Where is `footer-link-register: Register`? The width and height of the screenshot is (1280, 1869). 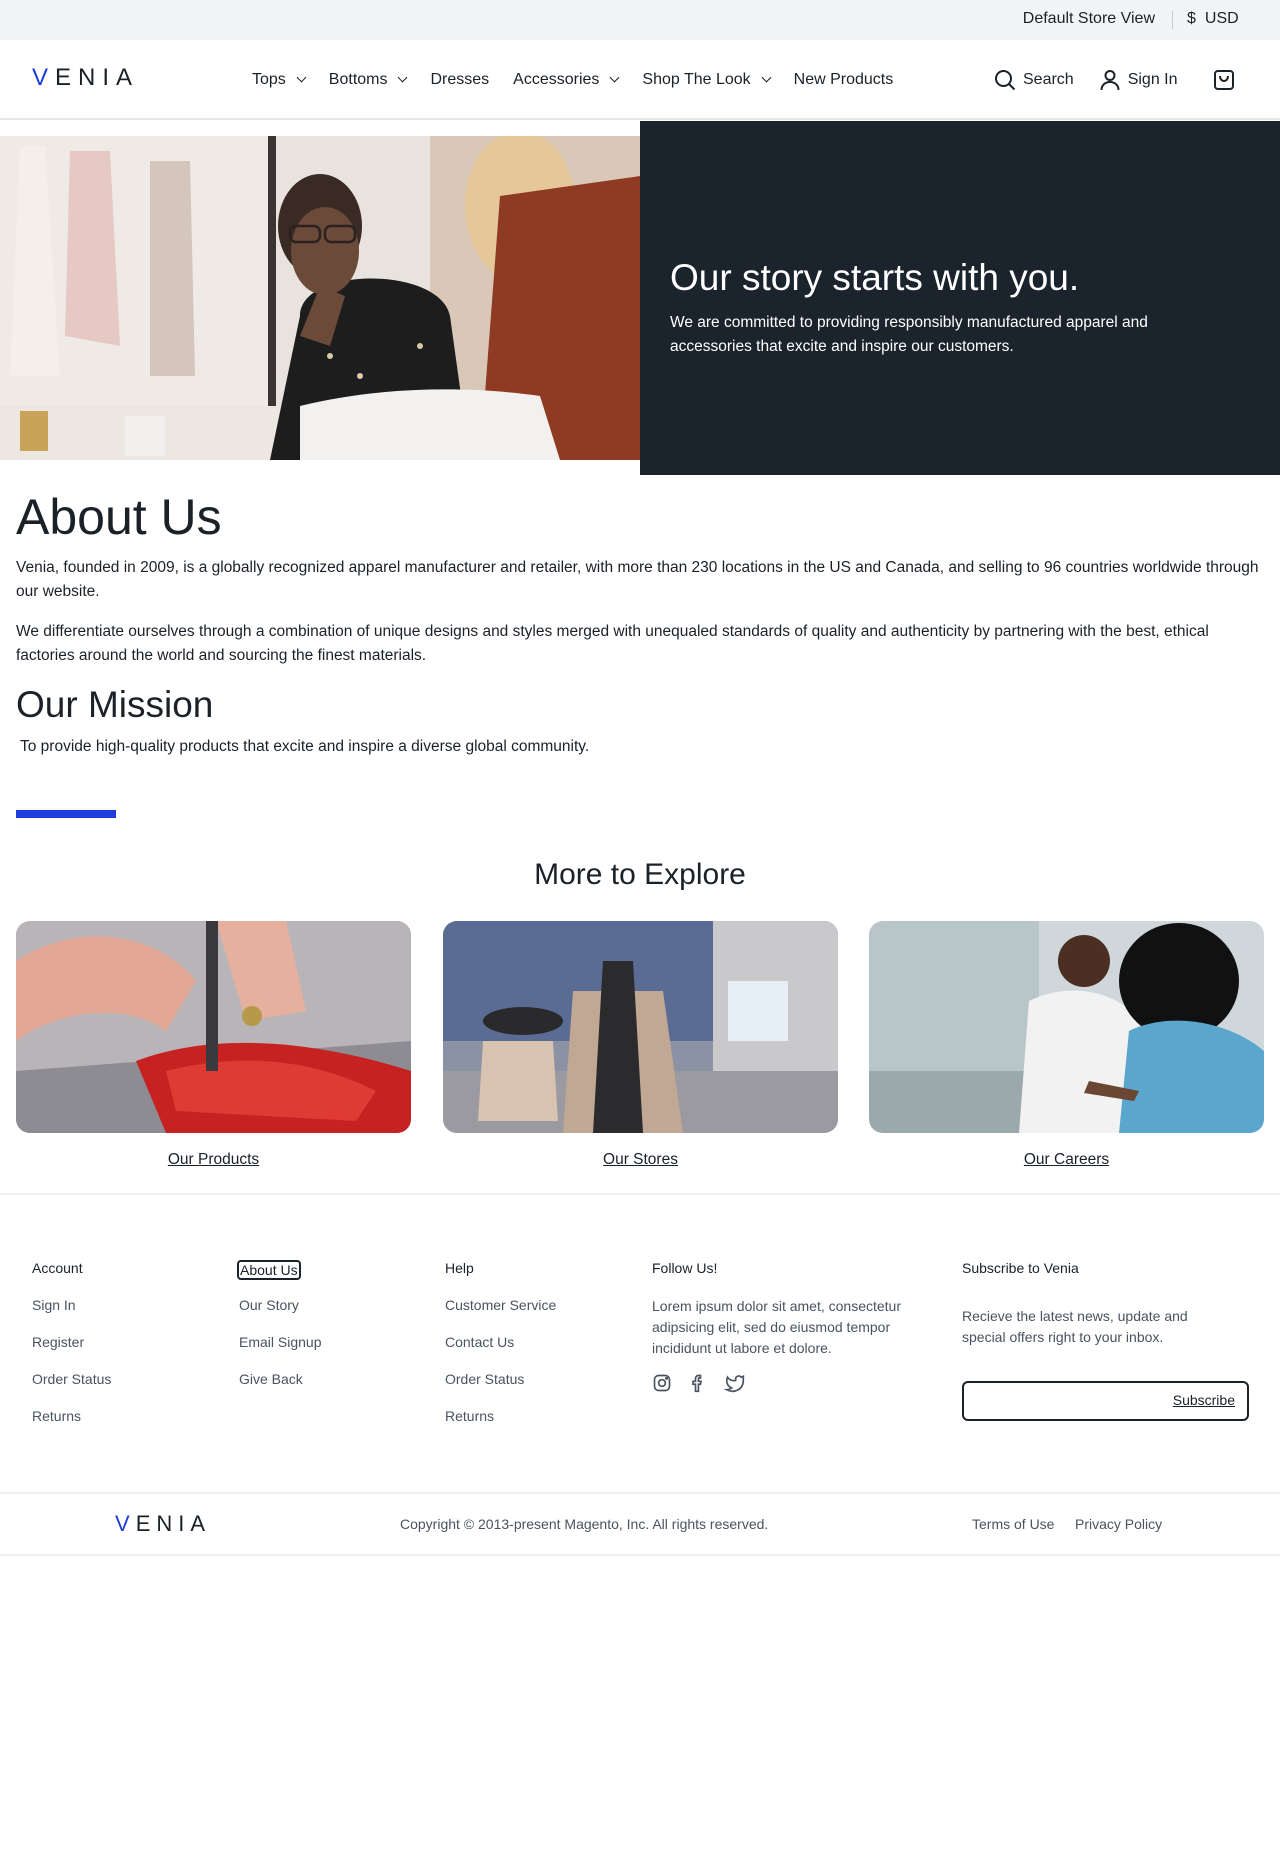 footer-link-register: Register is located at coordinates (71, 1344).